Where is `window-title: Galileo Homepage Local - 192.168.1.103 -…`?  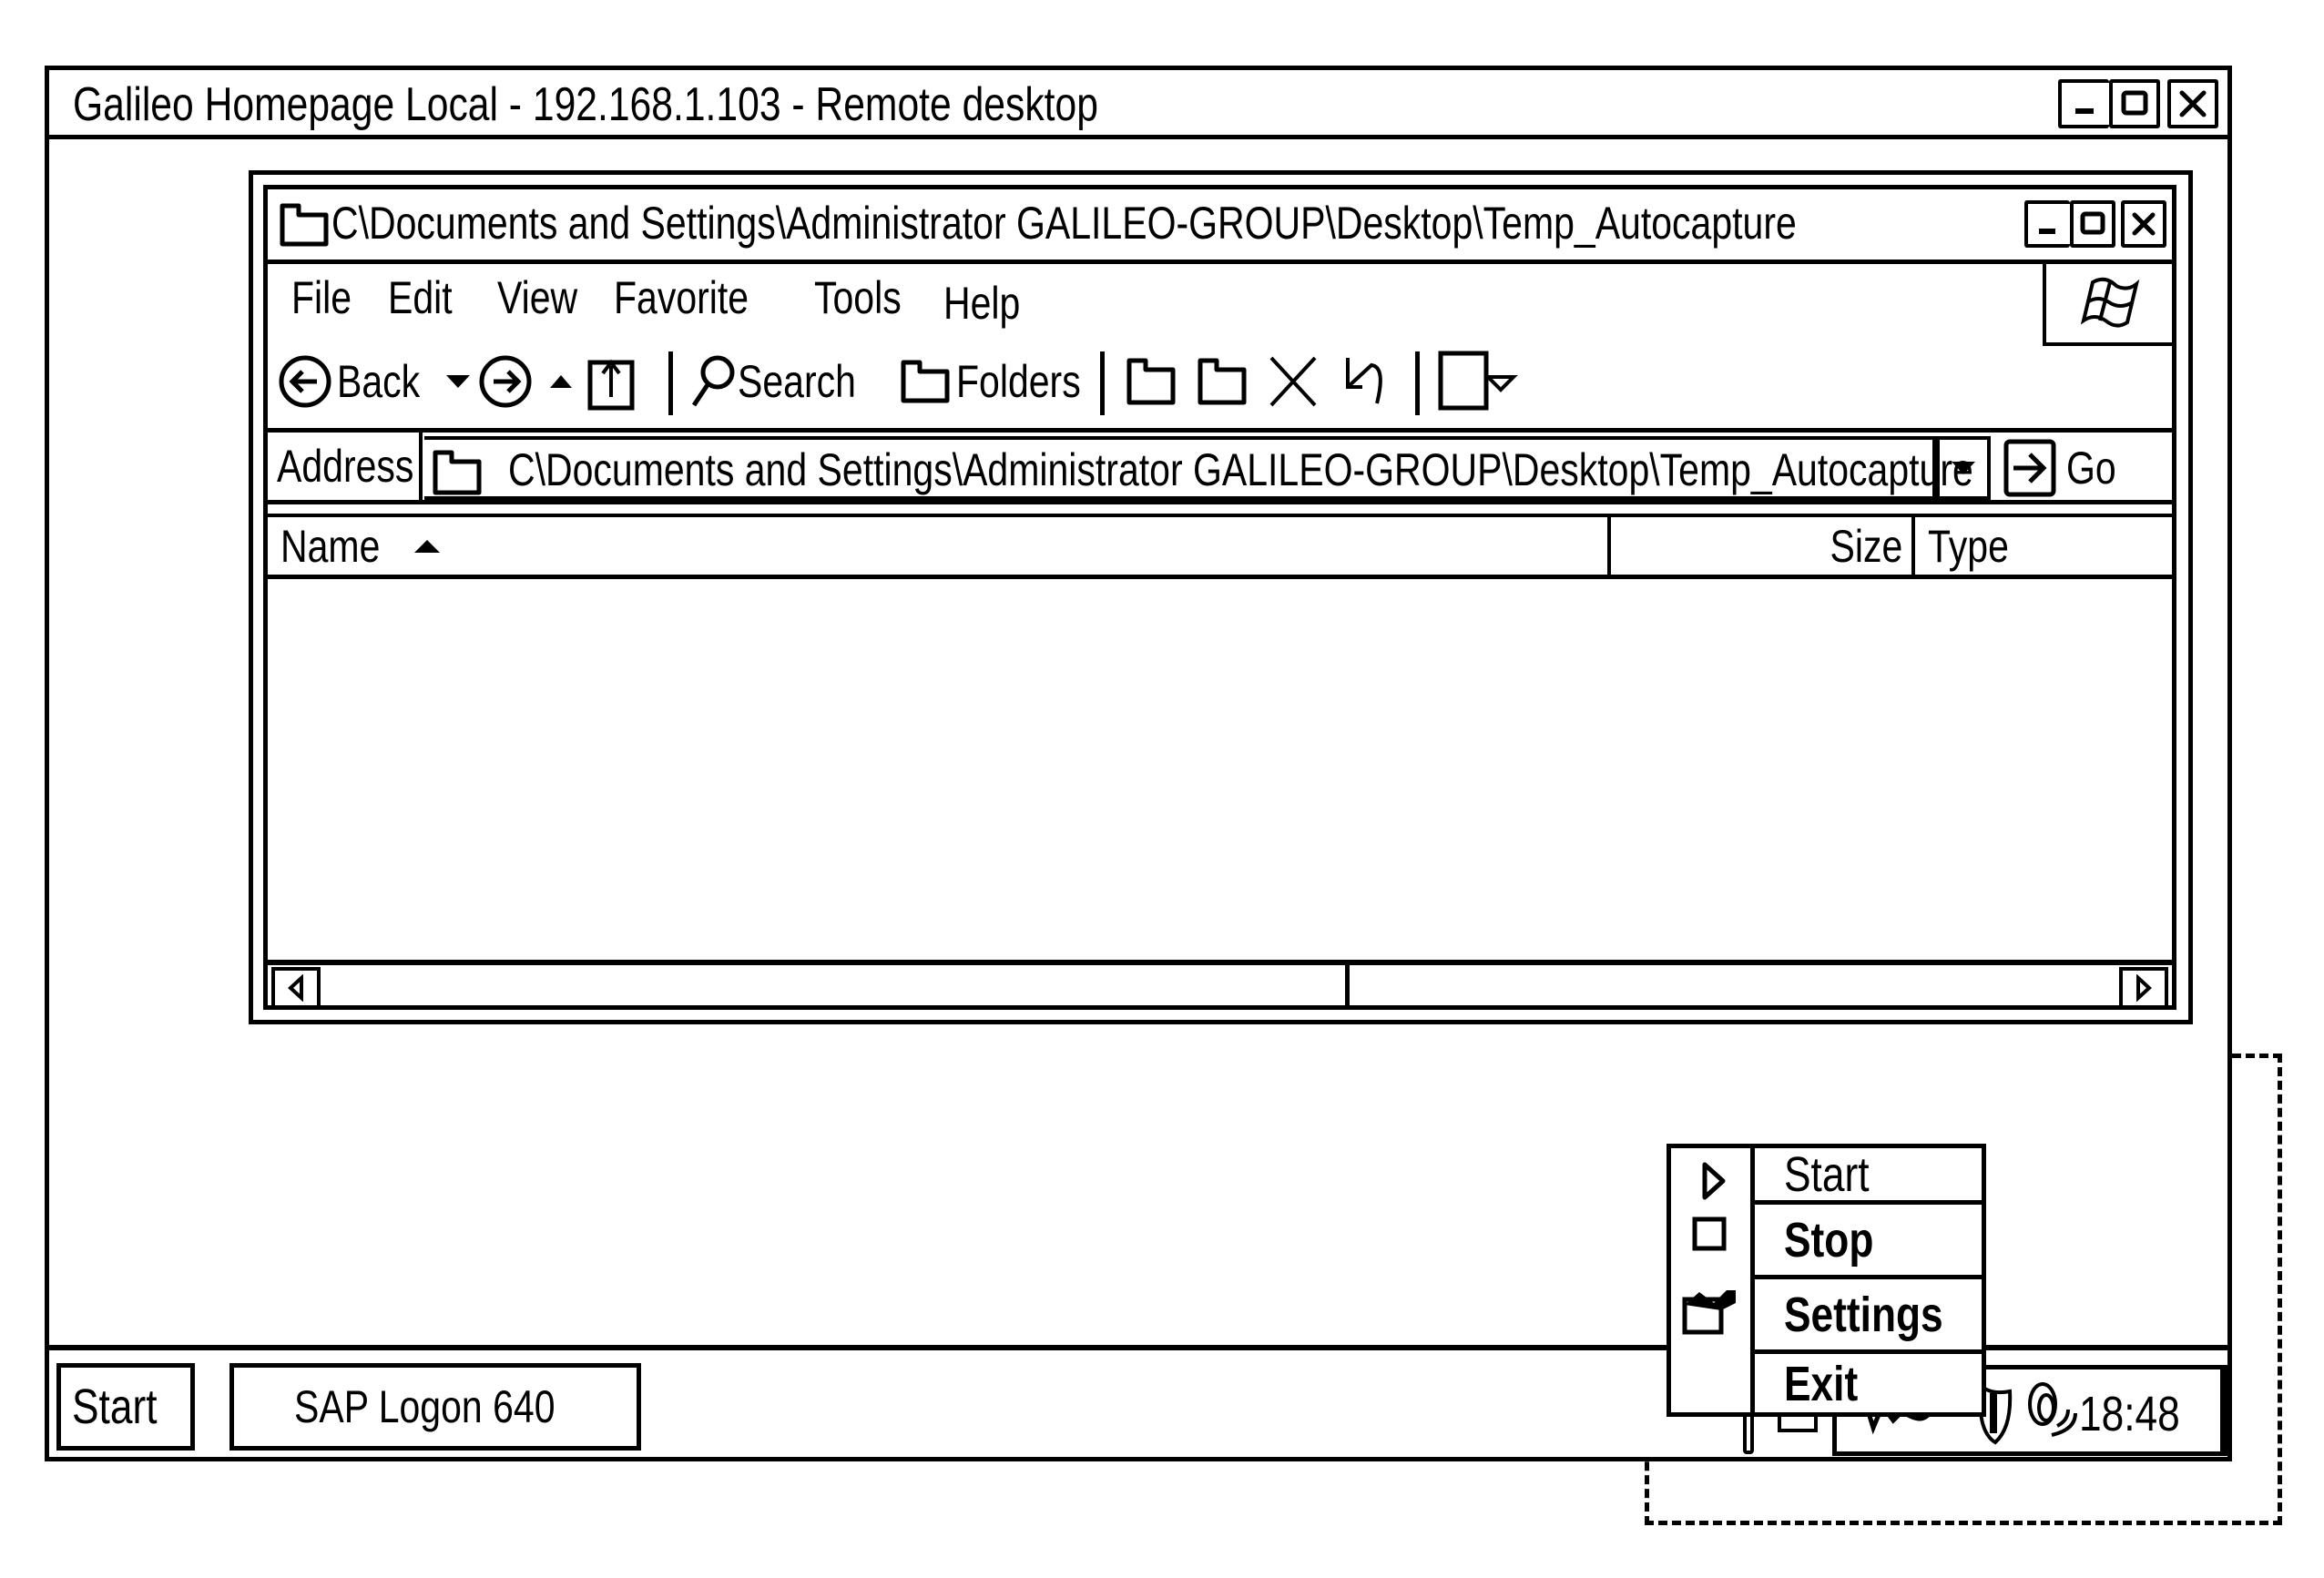
window-title: Galileo Homepage Local - 192.168.1.103 -… is located at coordinates (585, 104).